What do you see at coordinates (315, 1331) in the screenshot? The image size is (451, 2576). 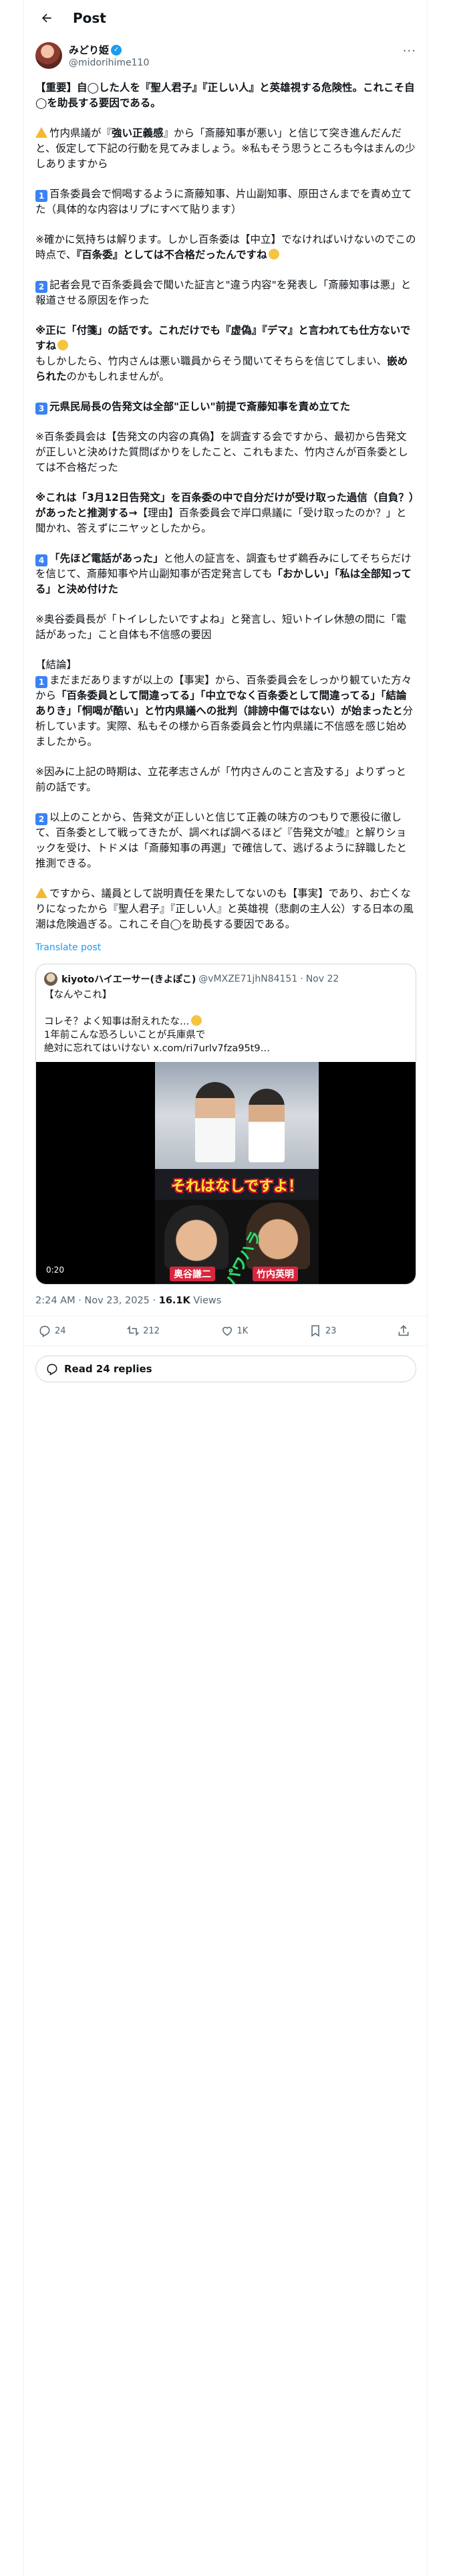 I see `bookmark-icon` at bounding box center [315, 1331].